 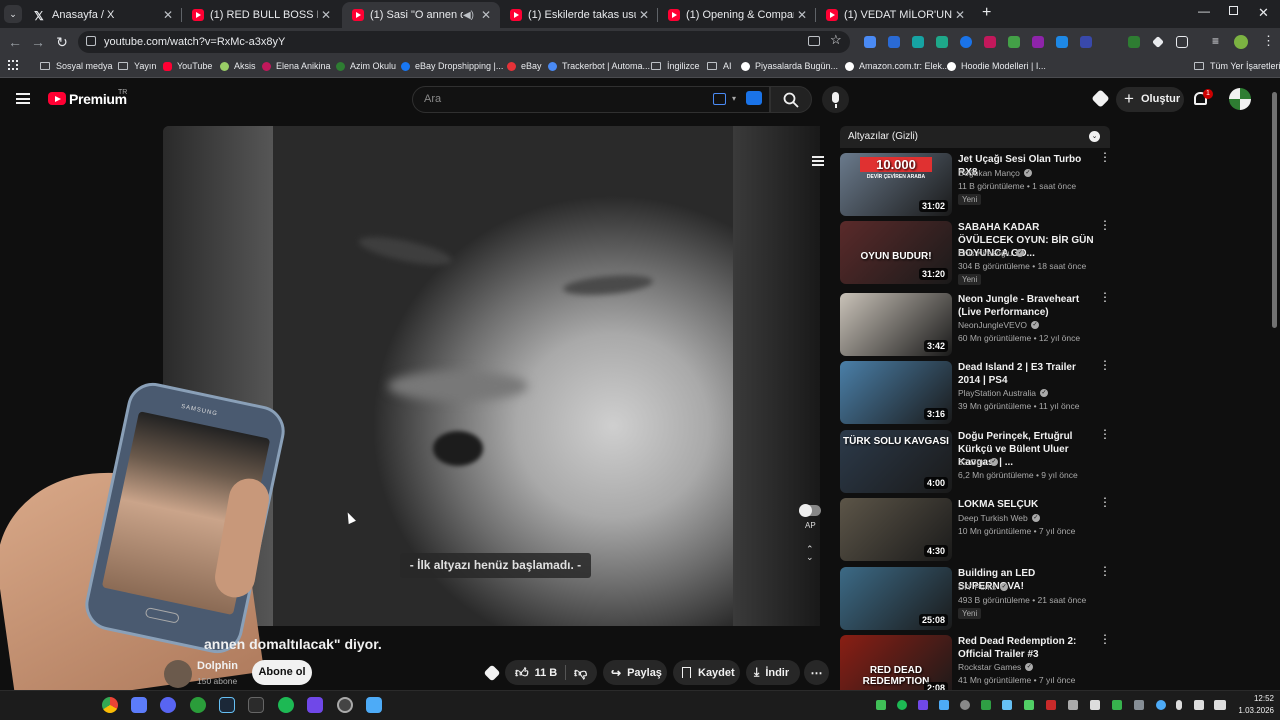 What do you see at coordinates (194, 42) in the screenshot?
I see `url-text: youtube.com/watch?v=RxMc-a3x8yY` at bounding box center [194, 42].